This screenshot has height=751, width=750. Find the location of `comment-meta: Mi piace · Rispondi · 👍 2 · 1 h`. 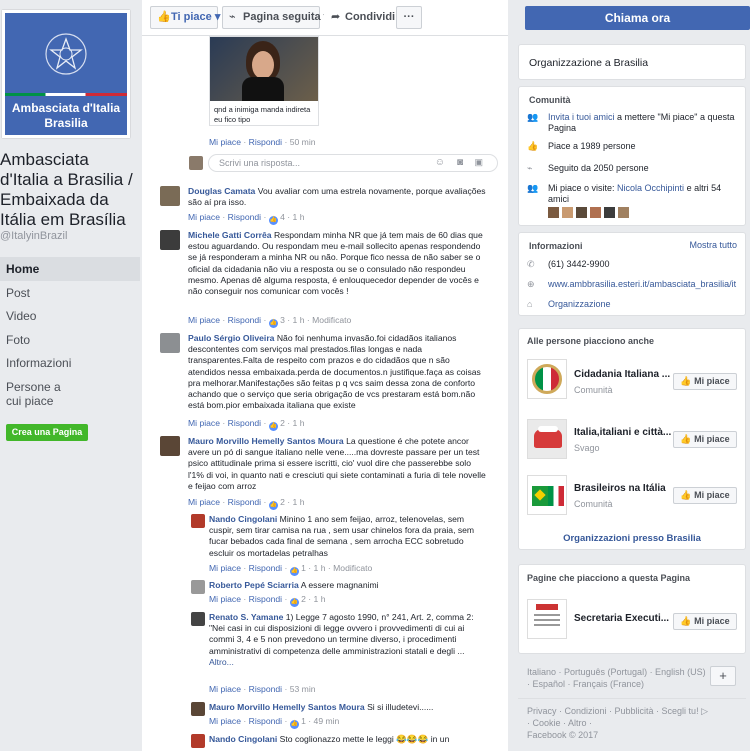

comment-meta: Mi piace · Rispondi · 👍 2 · 1 h is located at coordinates (246, 503).